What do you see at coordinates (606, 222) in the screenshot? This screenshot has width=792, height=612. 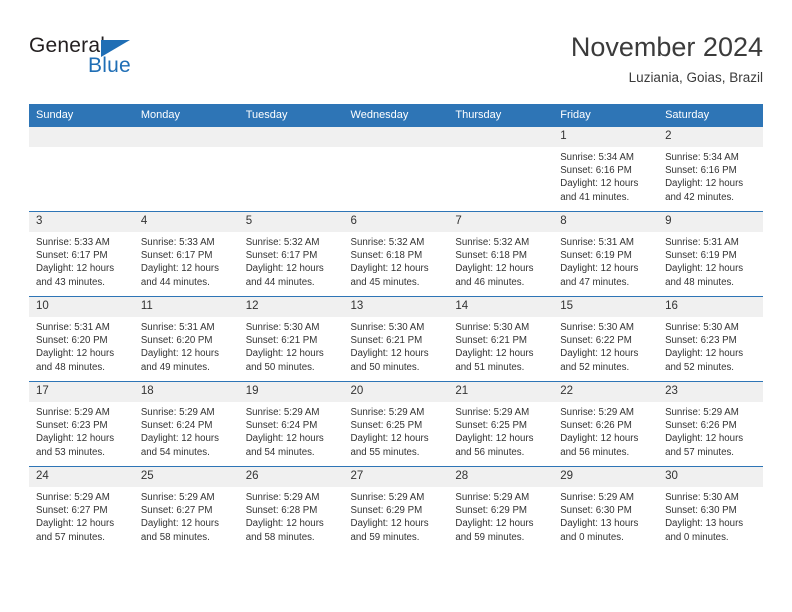 I see `day-number: 8` at bounding box center [606, 222].